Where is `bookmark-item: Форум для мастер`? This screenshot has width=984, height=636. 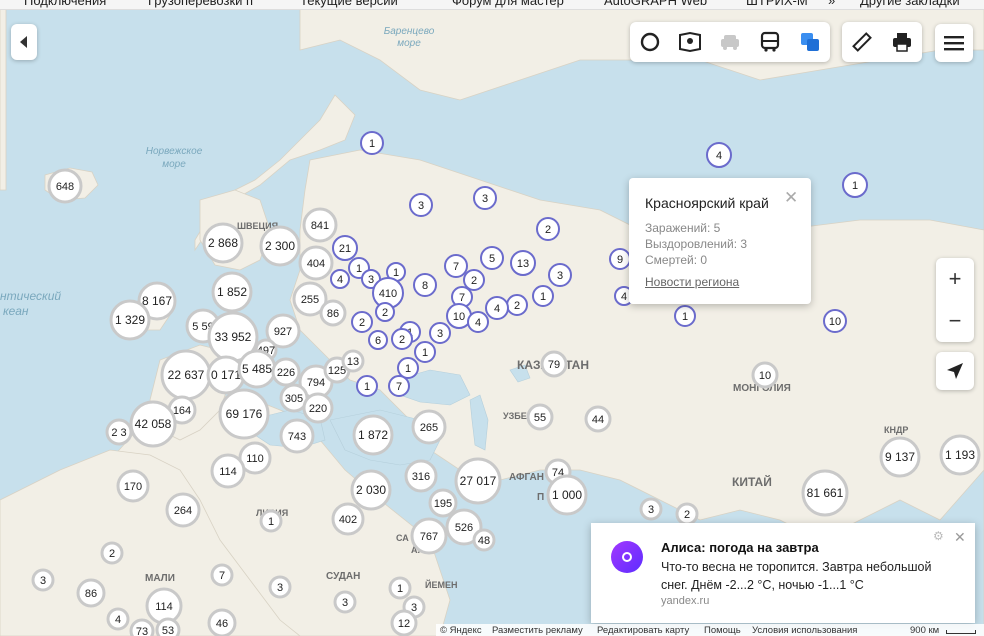 bookmark-item: Форум для мастер is located at coordinates (508, 4).